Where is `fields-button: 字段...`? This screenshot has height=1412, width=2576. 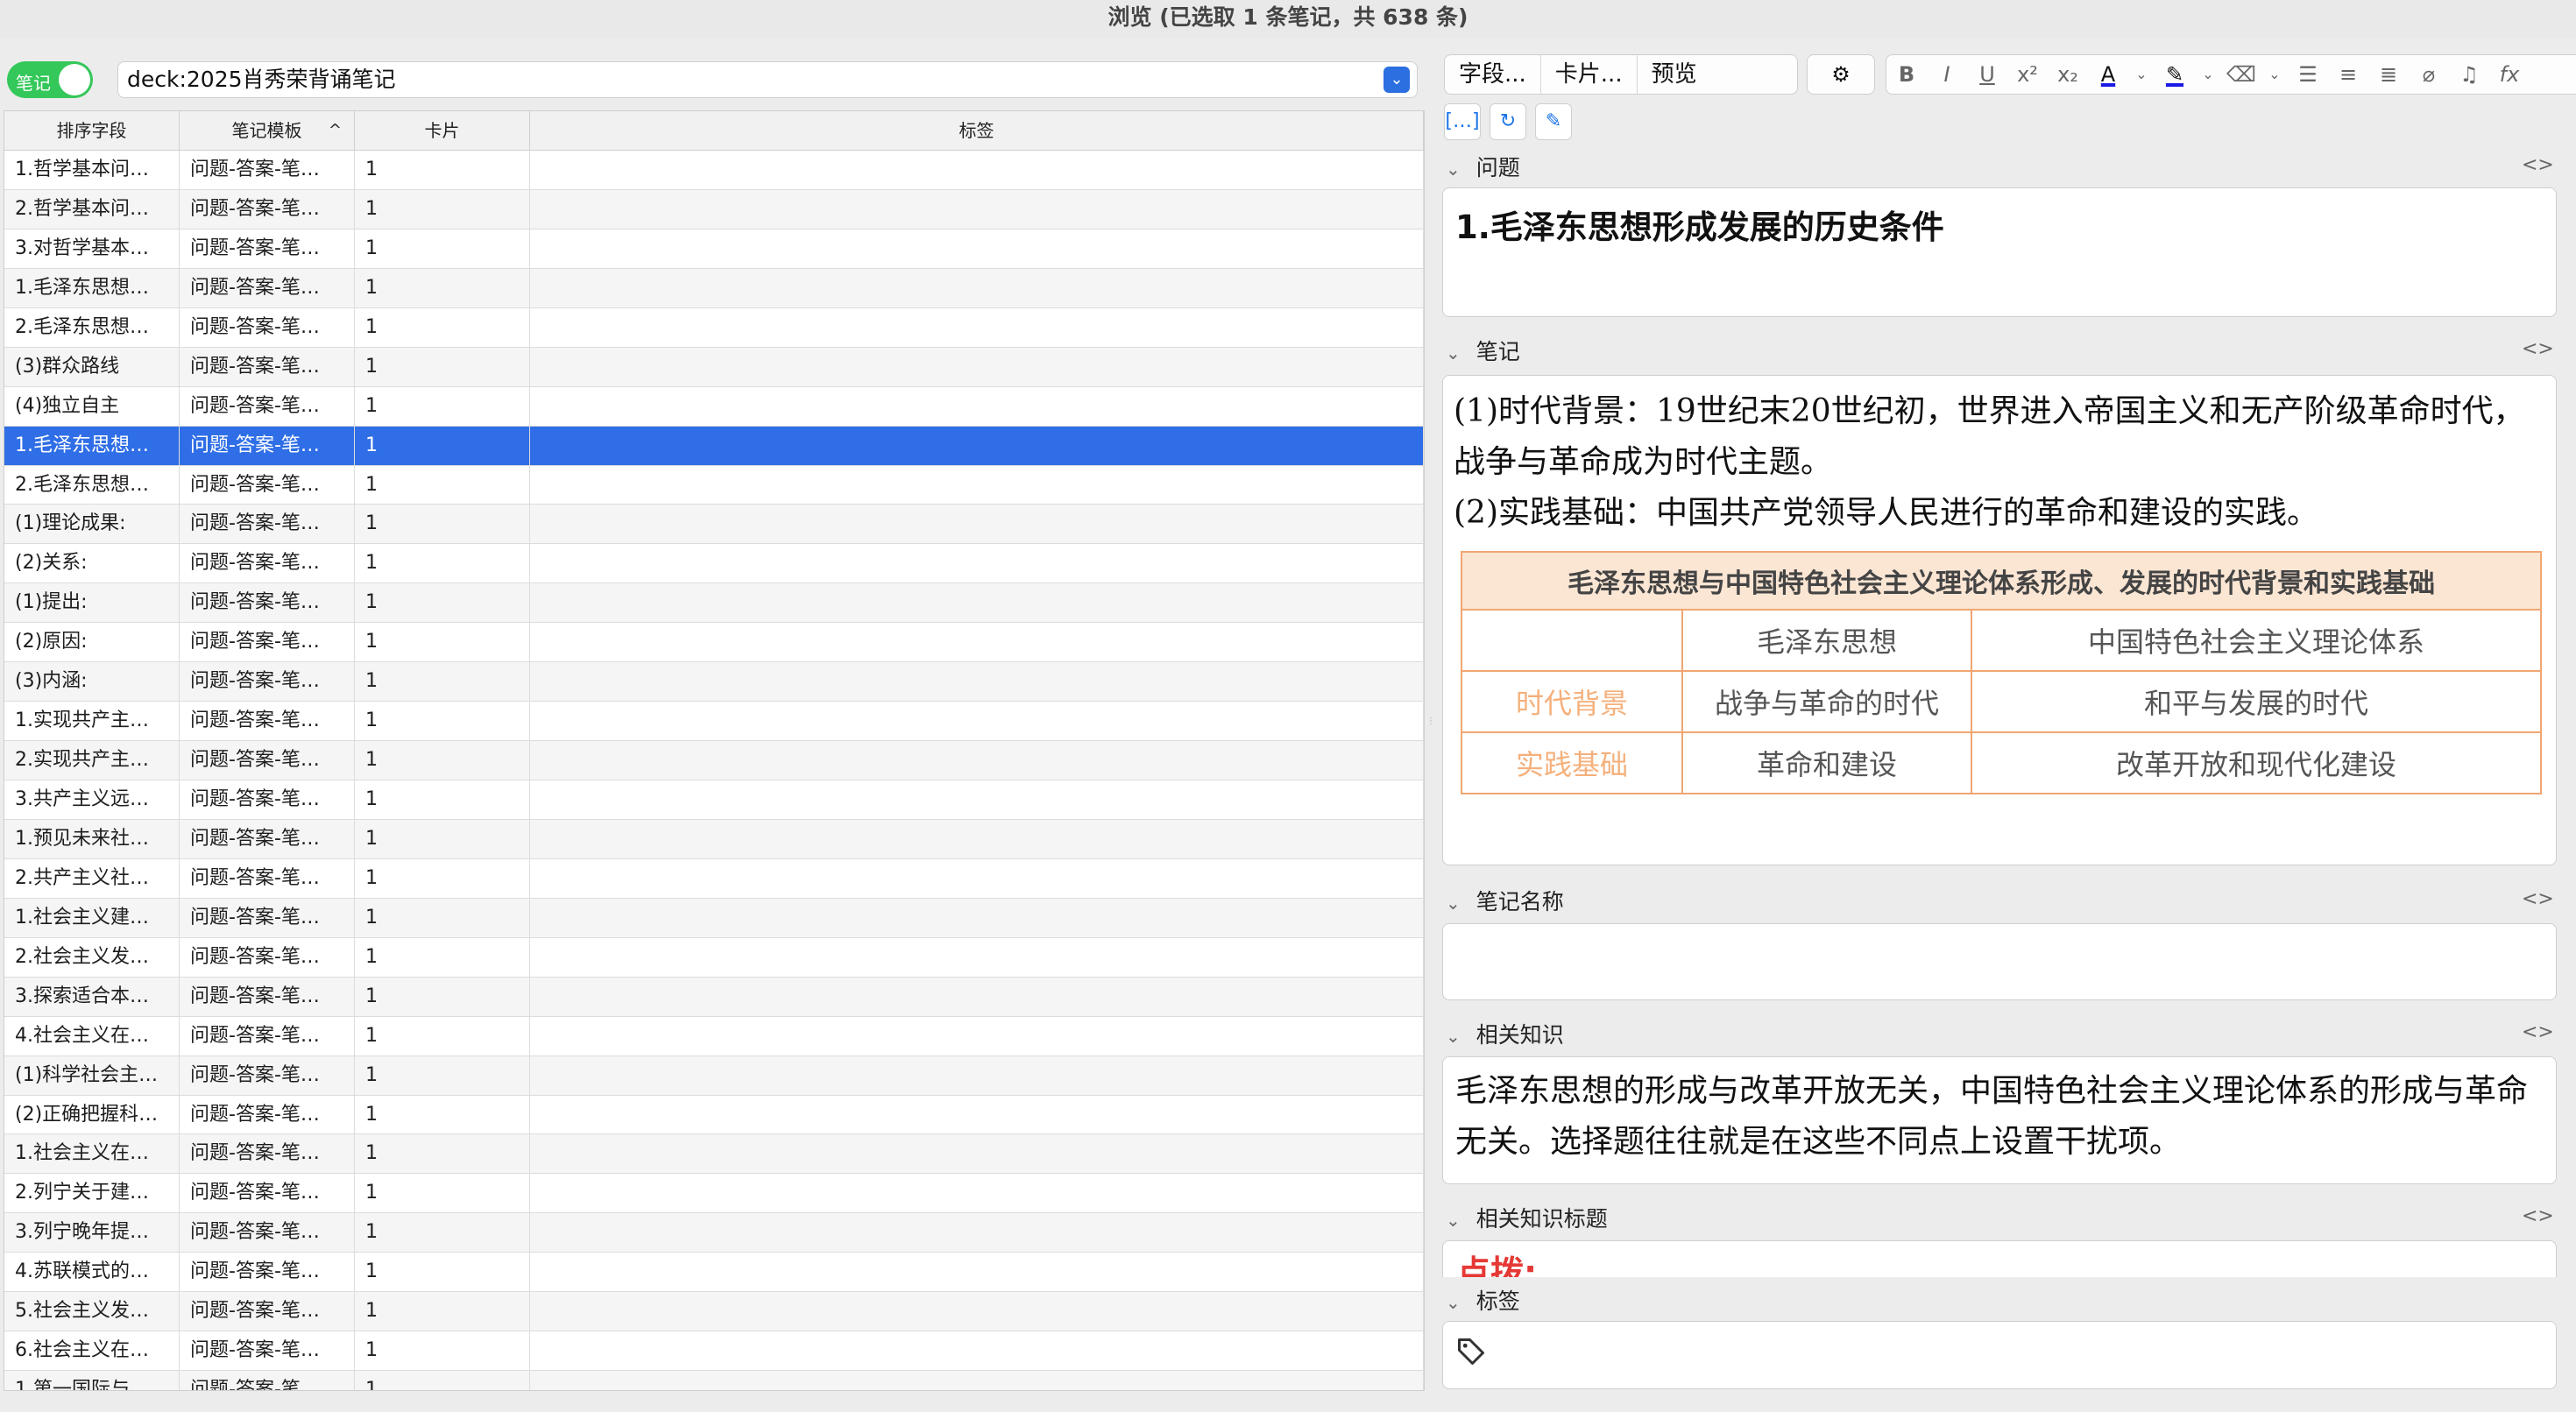 fields-button: 字段... is located at coordinates (1493, 74).